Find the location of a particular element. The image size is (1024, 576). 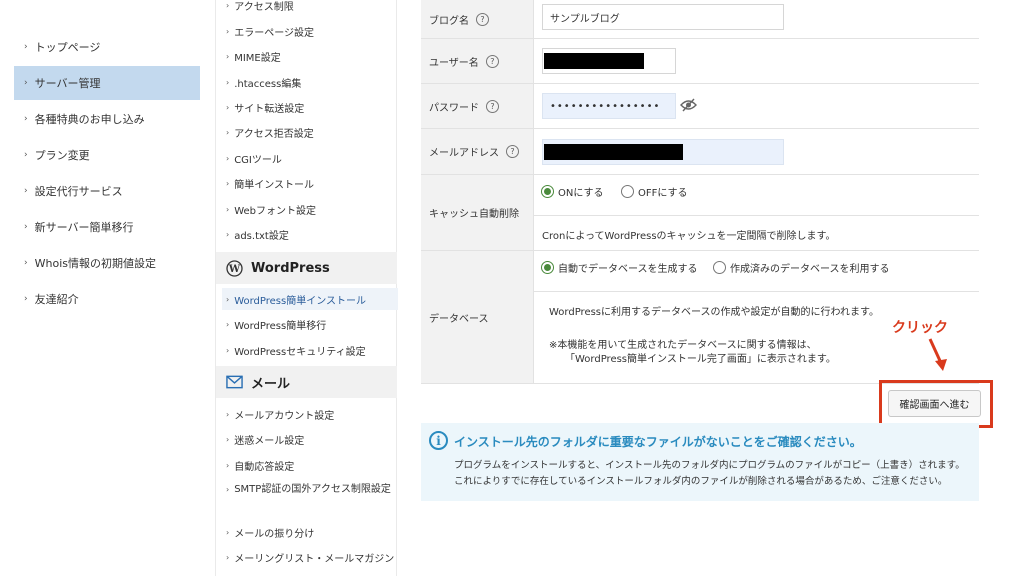

left-nav-item: › 新サーバー簡単移行 is located at coordinates (107, 227).